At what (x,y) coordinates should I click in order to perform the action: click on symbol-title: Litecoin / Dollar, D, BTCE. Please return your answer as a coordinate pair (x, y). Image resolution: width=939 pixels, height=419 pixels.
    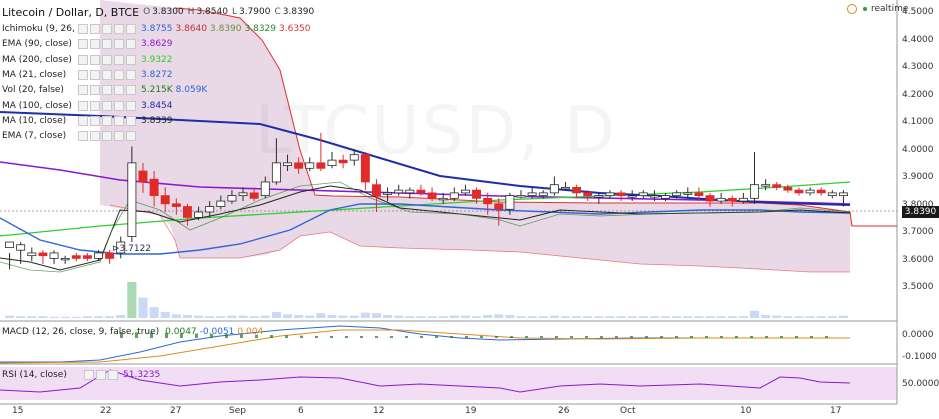
    Looking at the image, I should click on (70, 12).